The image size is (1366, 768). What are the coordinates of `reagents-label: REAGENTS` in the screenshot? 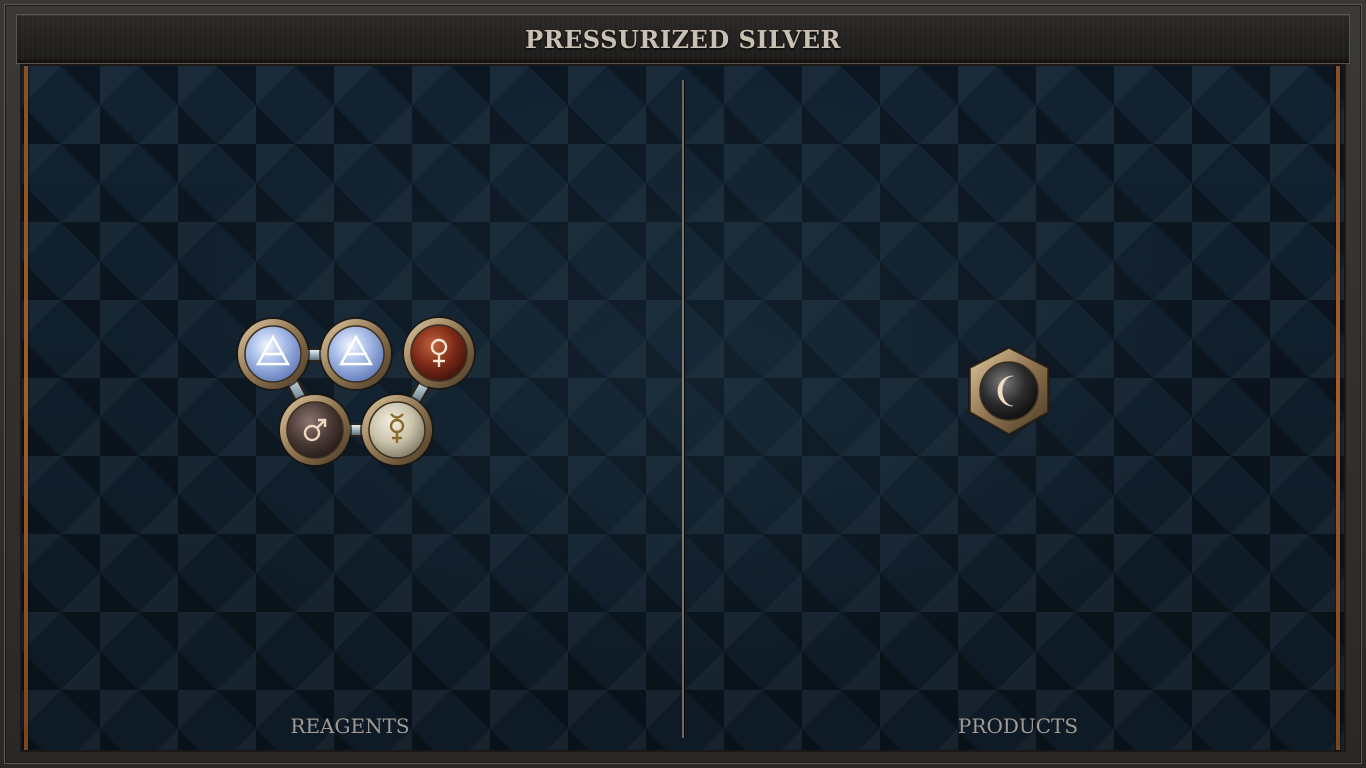 It's located at (350, 726).